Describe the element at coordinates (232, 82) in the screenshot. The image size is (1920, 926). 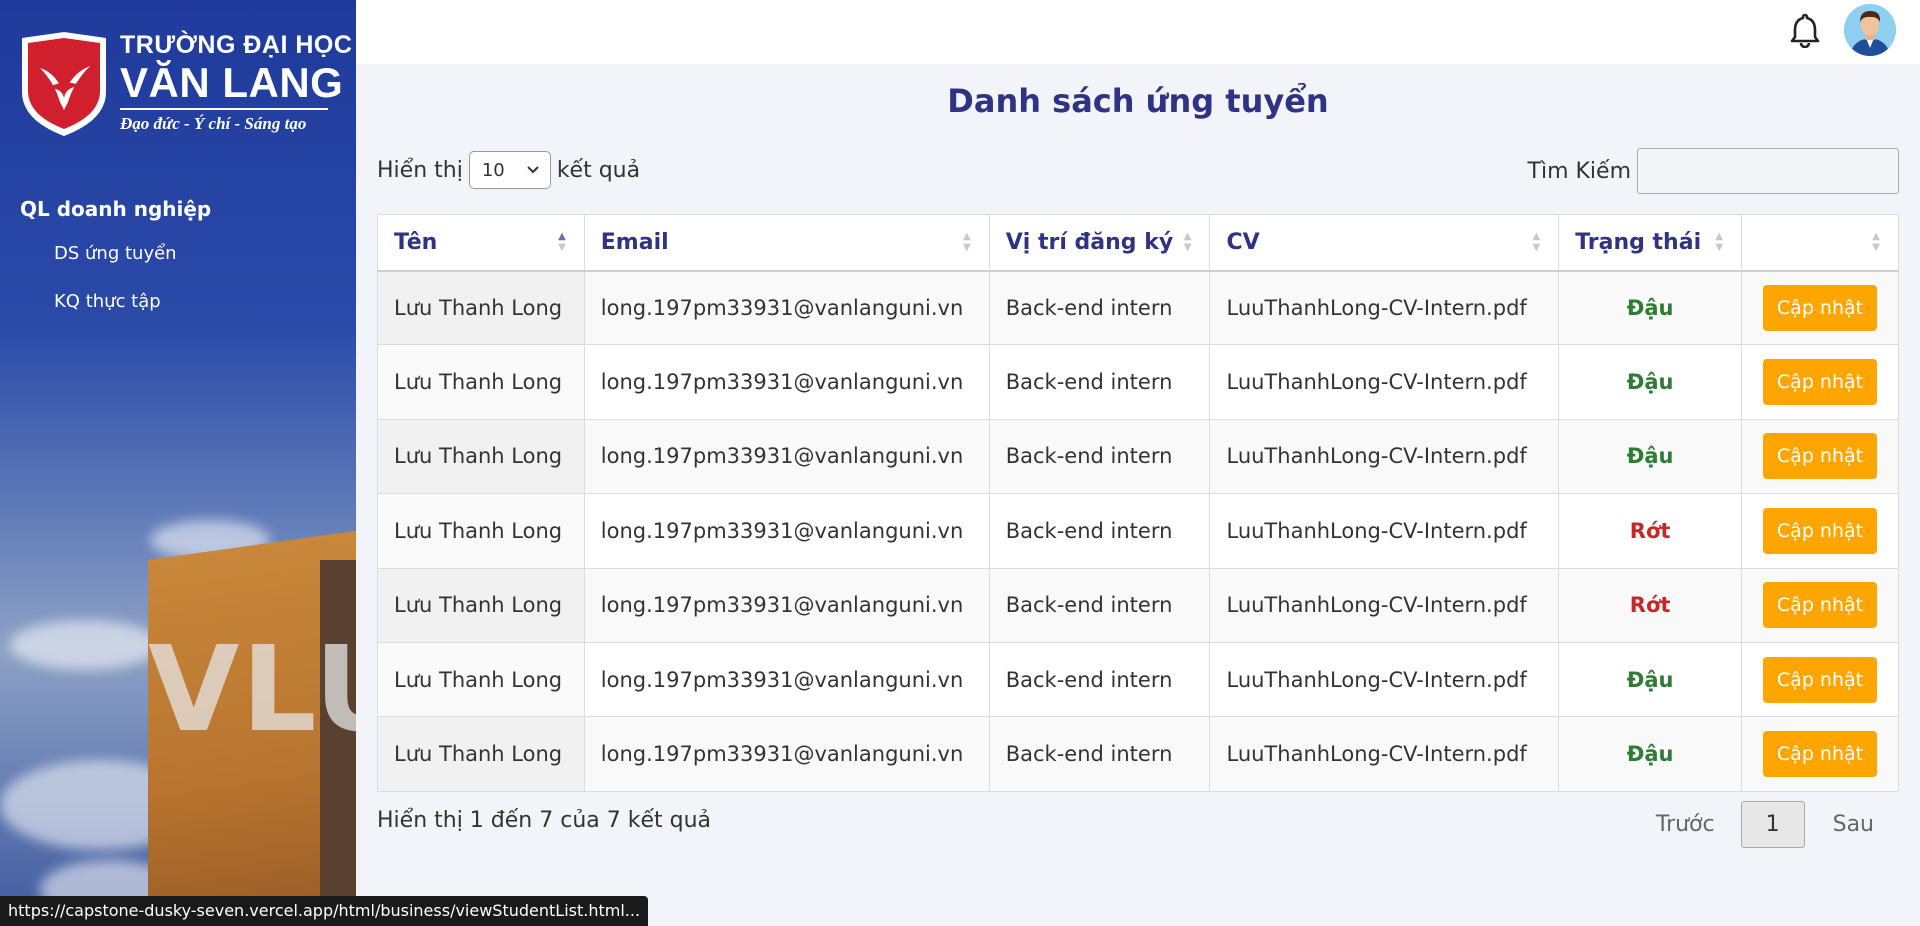
I see `logo-line2: VĂN LANG` at that location.